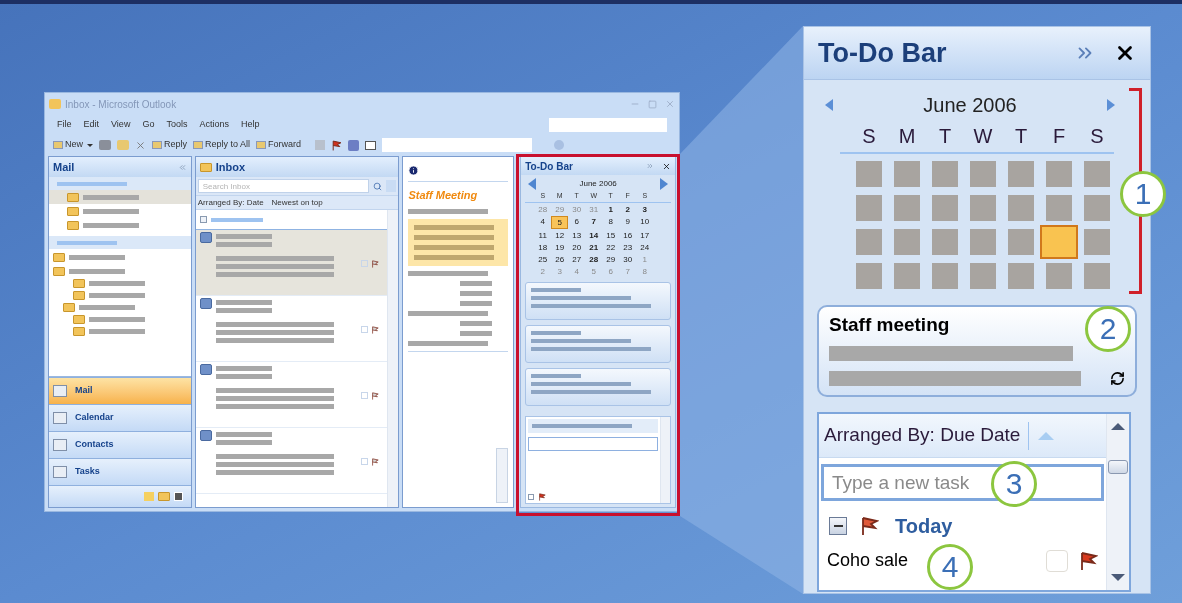 The width and height of the screenshot is (1182, 603). I want to click on calendar-day: 2, so click(628, 209).